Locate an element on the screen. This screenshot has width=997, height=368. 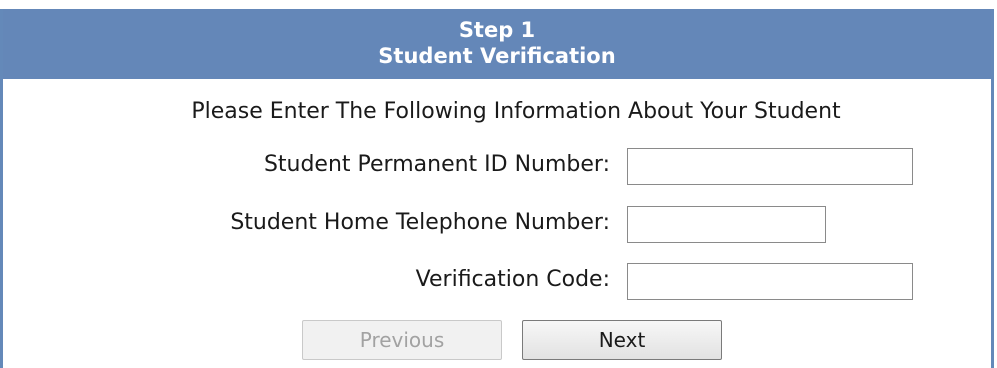
permanent-id-input is located at coordinates (770, 166).